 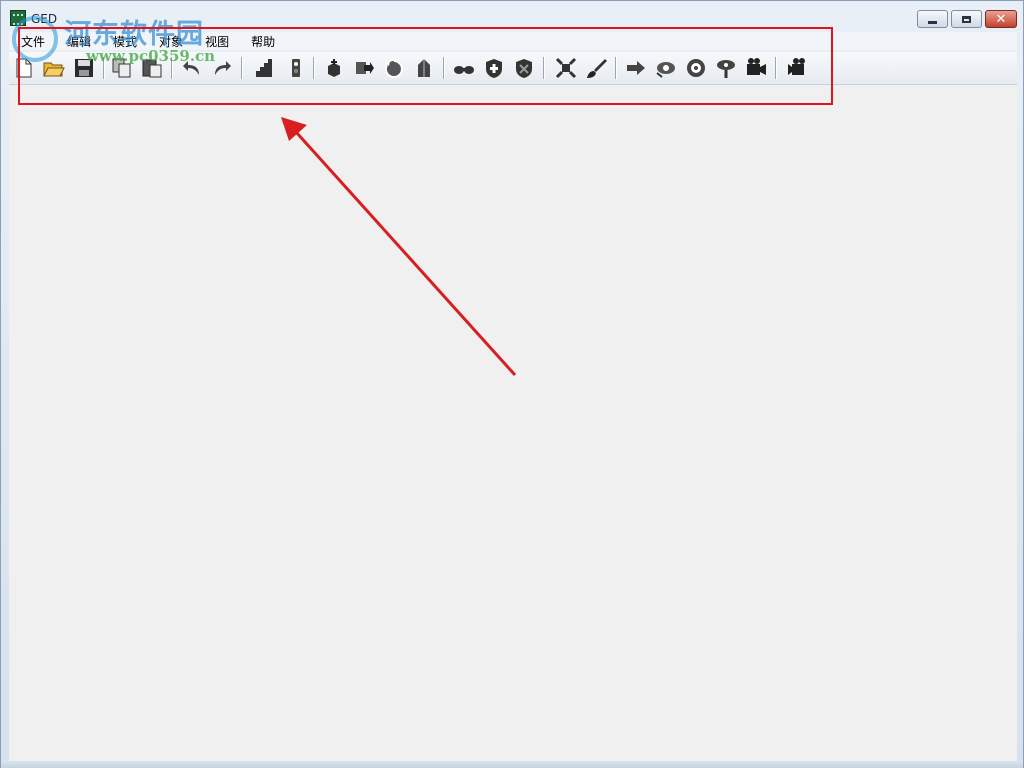 I want to click on binoculars-icon, so click(x=464, y=70).